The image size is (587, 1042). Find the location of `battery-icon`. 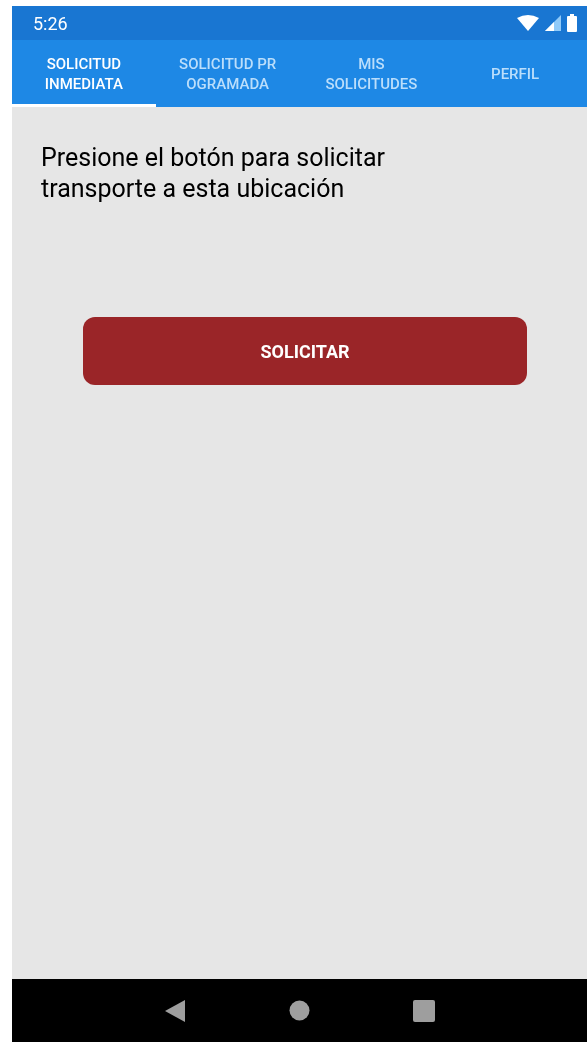

battery-icon is located at coordinates (572, 23).